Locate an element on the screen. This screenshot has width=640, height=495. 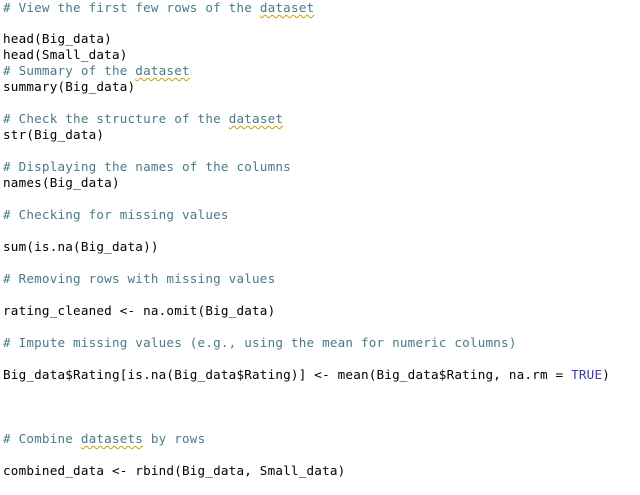
code-line-comment: # View the first few rows of the dataset is located at coordinates (158, 8).